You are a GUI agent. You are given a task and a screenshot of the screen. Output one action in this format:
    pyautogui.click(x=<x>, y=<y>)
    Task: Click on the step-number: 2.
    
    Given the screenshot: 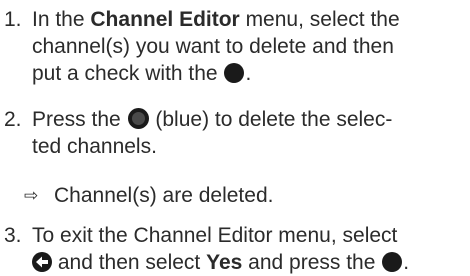 What is the action you would take?
    pyautogui.click(x=13, y=119)
    